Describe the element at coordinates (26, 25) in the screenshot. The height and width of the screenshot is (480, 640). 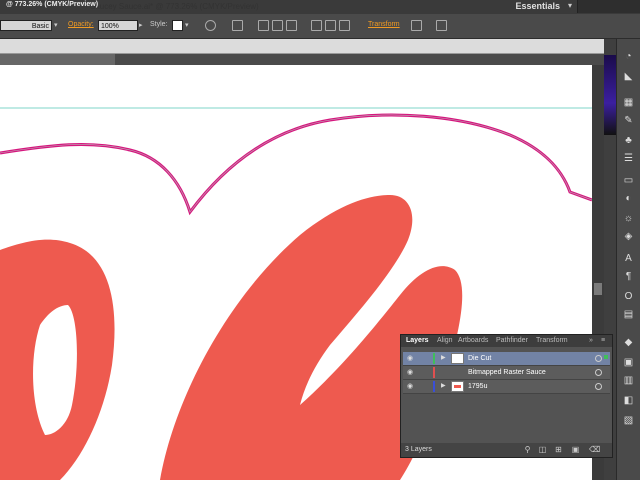
I see `brush-definition-field: Basic` at that location.